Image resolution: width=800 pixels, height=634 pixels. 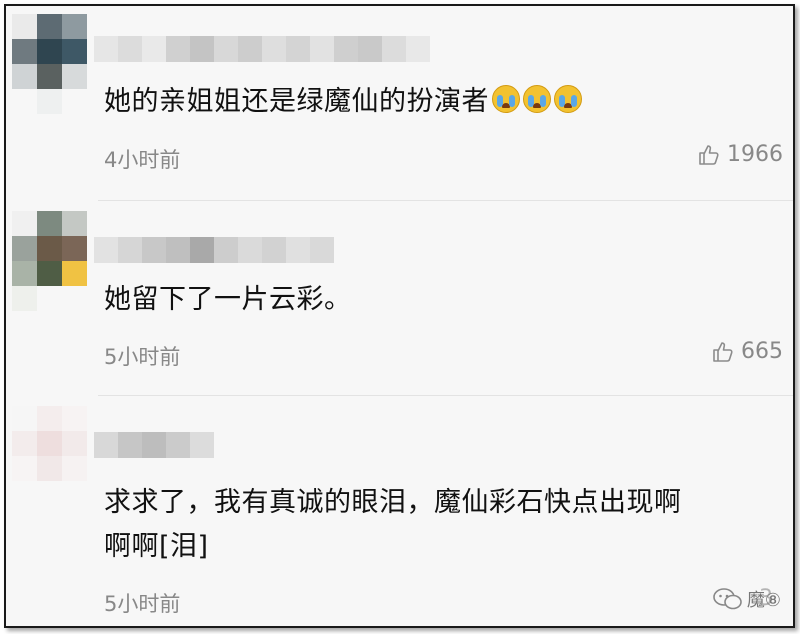 What do you see at coordinates (763, 600) in the screenshot?
I see `watermark-label: 魔⑧` at bounding box center [763, 600].